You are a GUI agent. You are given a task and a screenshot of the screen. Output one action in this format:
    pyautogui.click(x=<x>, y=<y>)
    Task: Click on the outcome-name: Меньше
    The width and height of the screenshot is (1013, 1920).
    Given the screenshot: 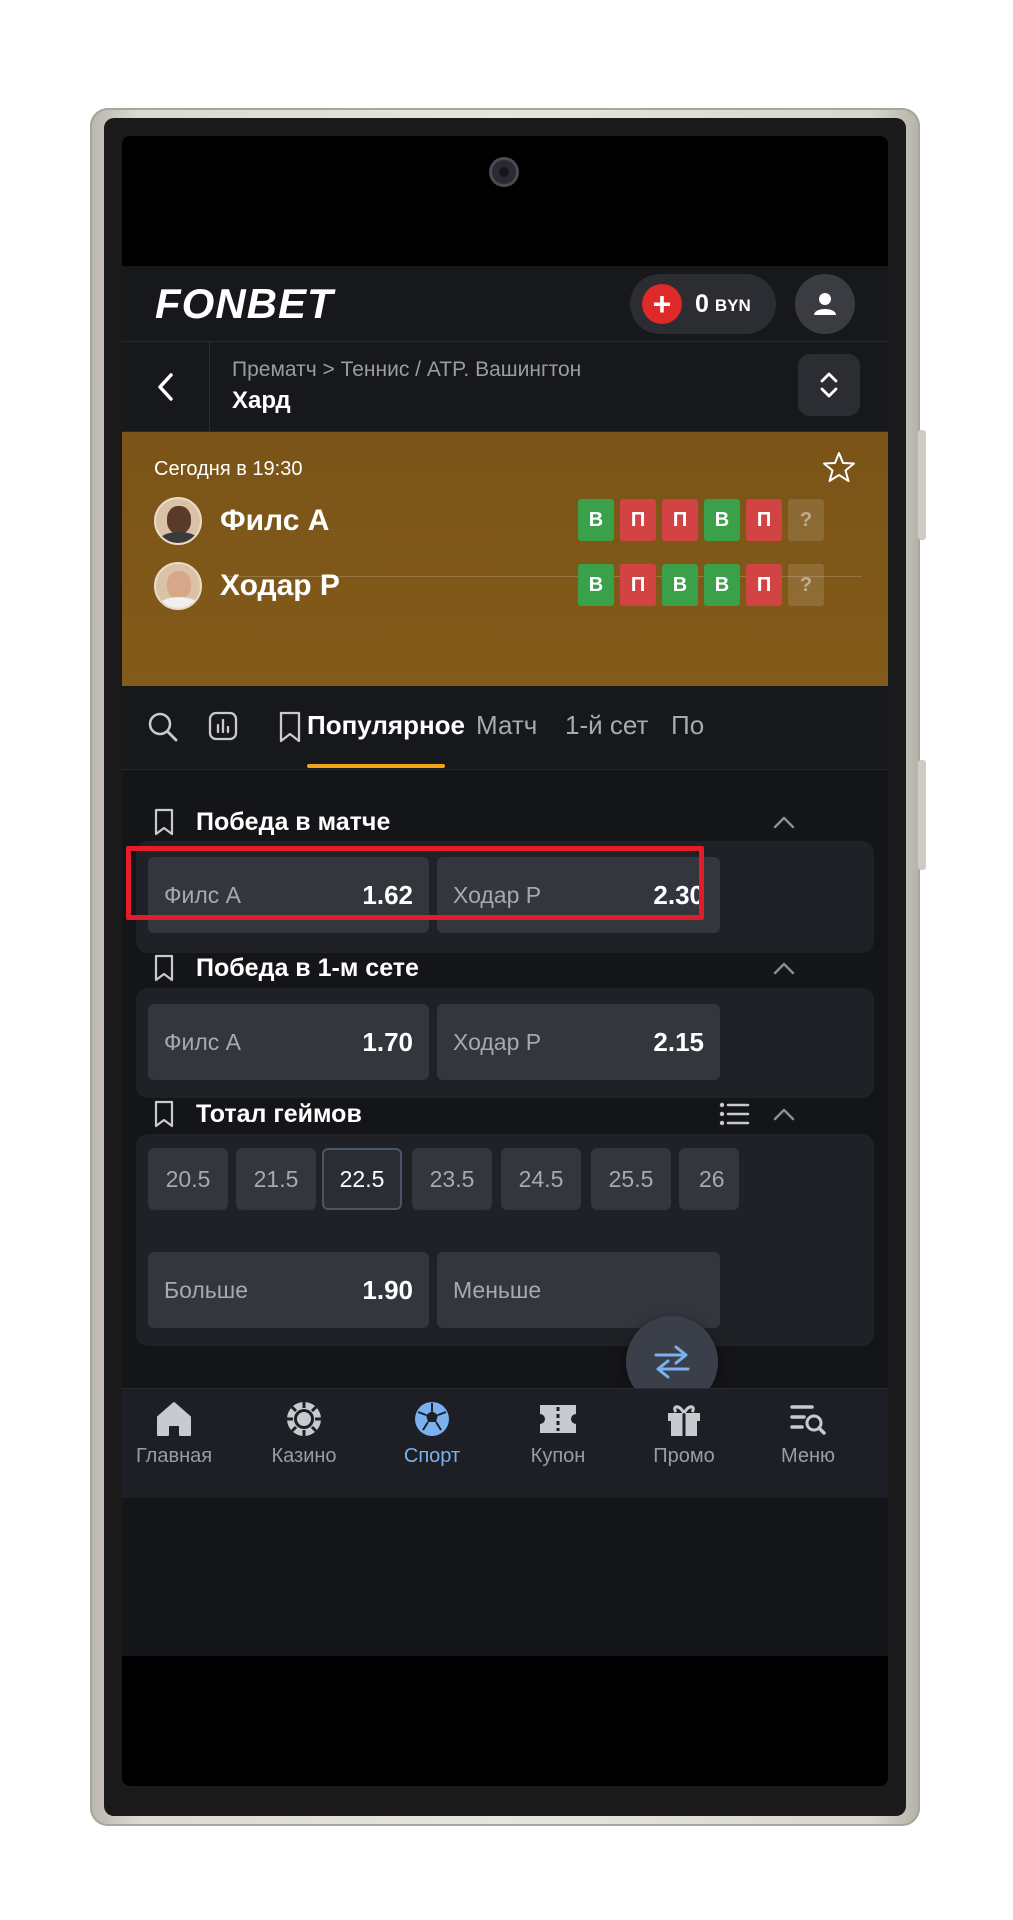 What is the action you would take?
    pyautogui.click(x=497, y=1289)
    